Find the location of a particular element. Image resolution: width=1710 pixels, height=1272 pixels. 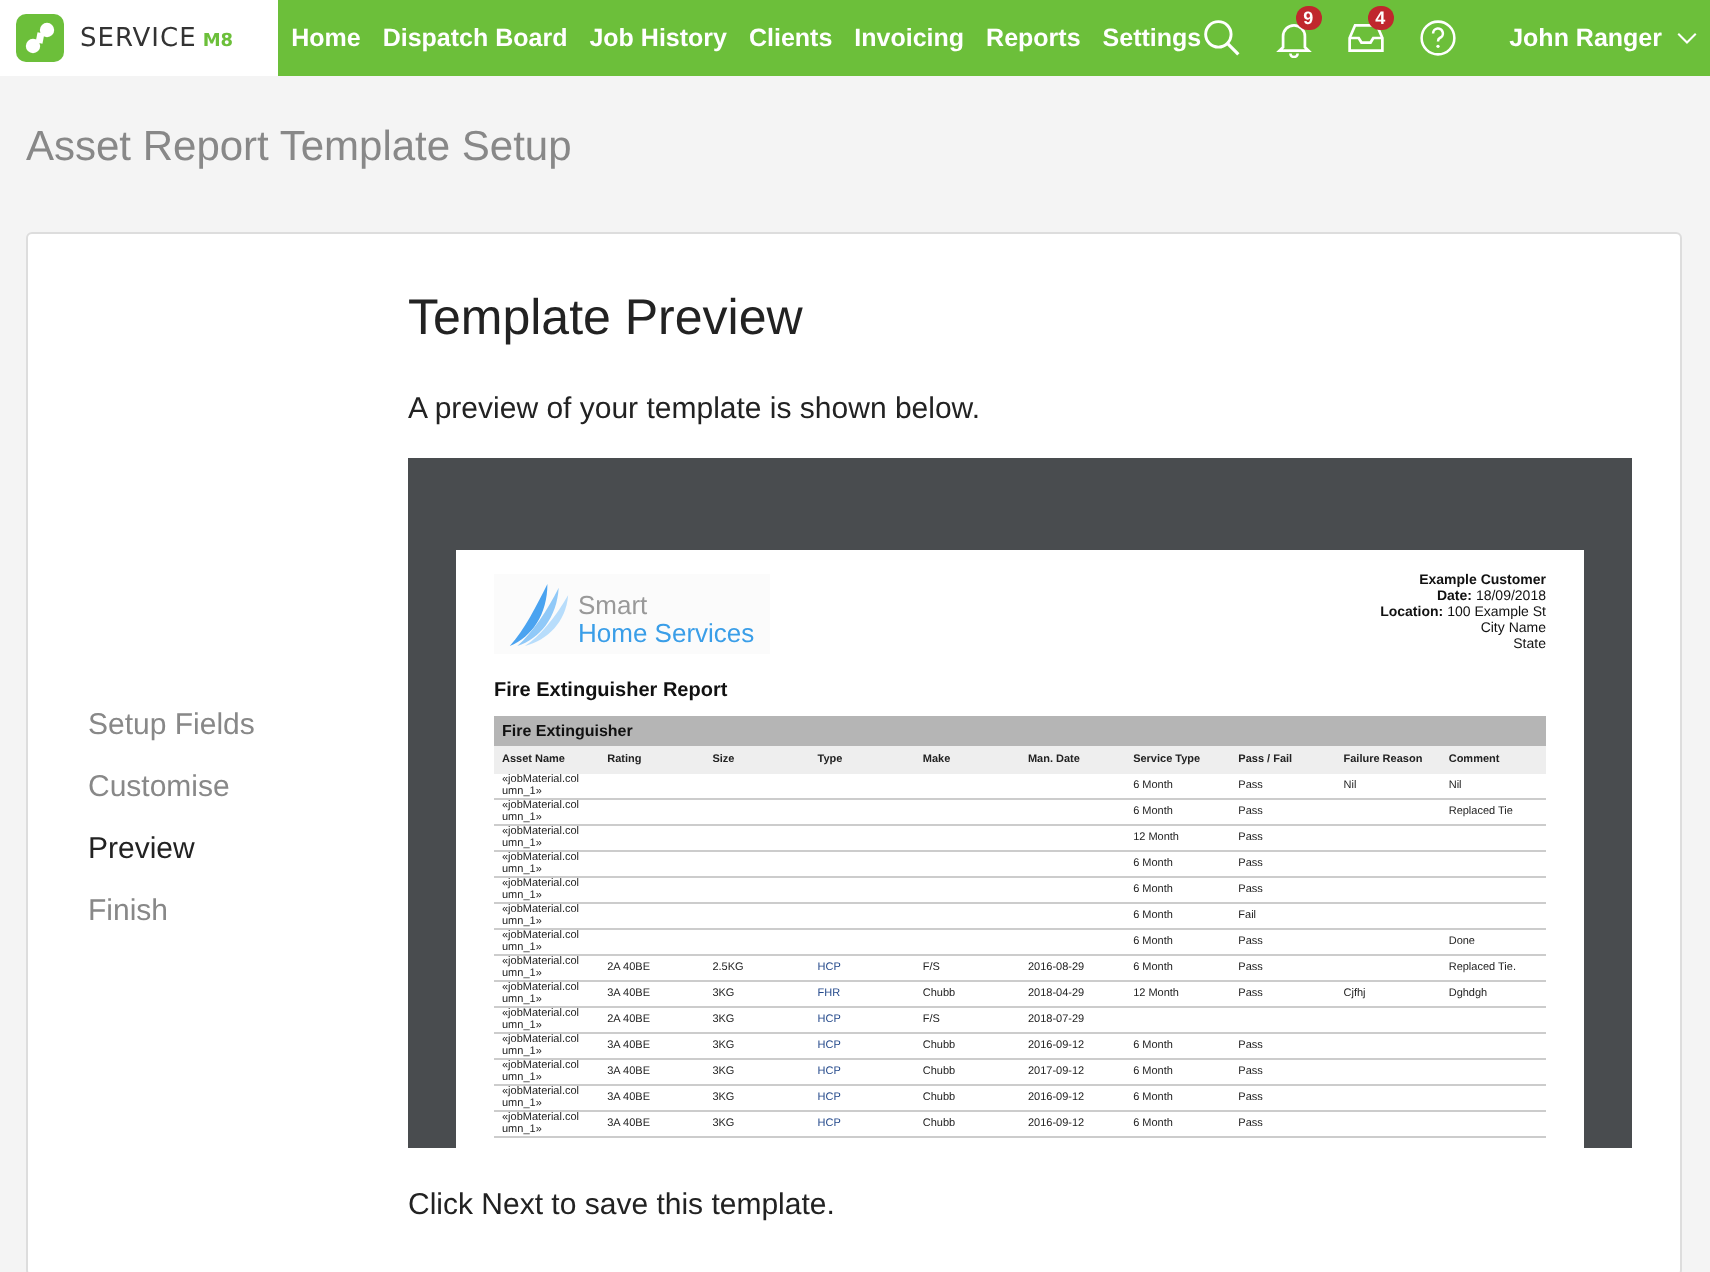

logo-wordmark: SERVICE is located at coordinates (138, 38).